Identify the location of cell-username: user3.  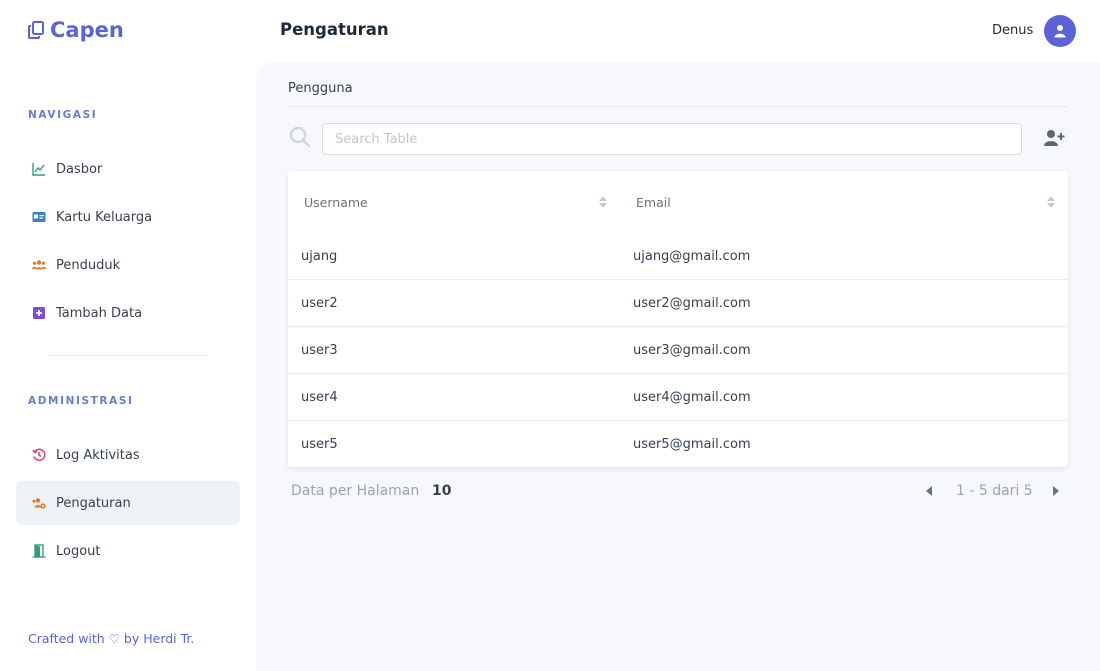
(319, 350).